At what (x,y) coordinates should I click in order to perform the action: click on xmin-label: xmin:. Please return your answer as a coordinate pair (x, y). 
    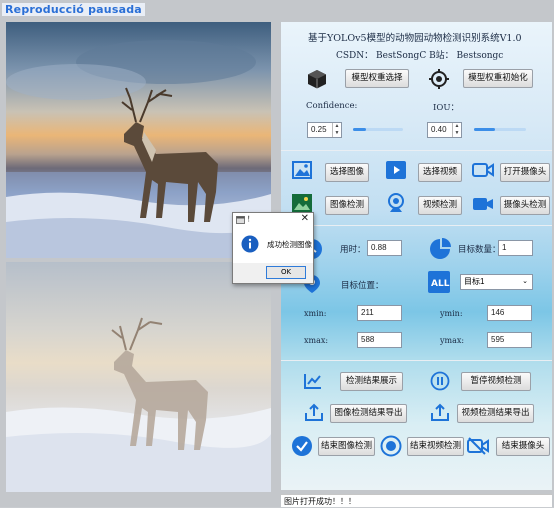
    Looking at the image, I should click on (315, 313).